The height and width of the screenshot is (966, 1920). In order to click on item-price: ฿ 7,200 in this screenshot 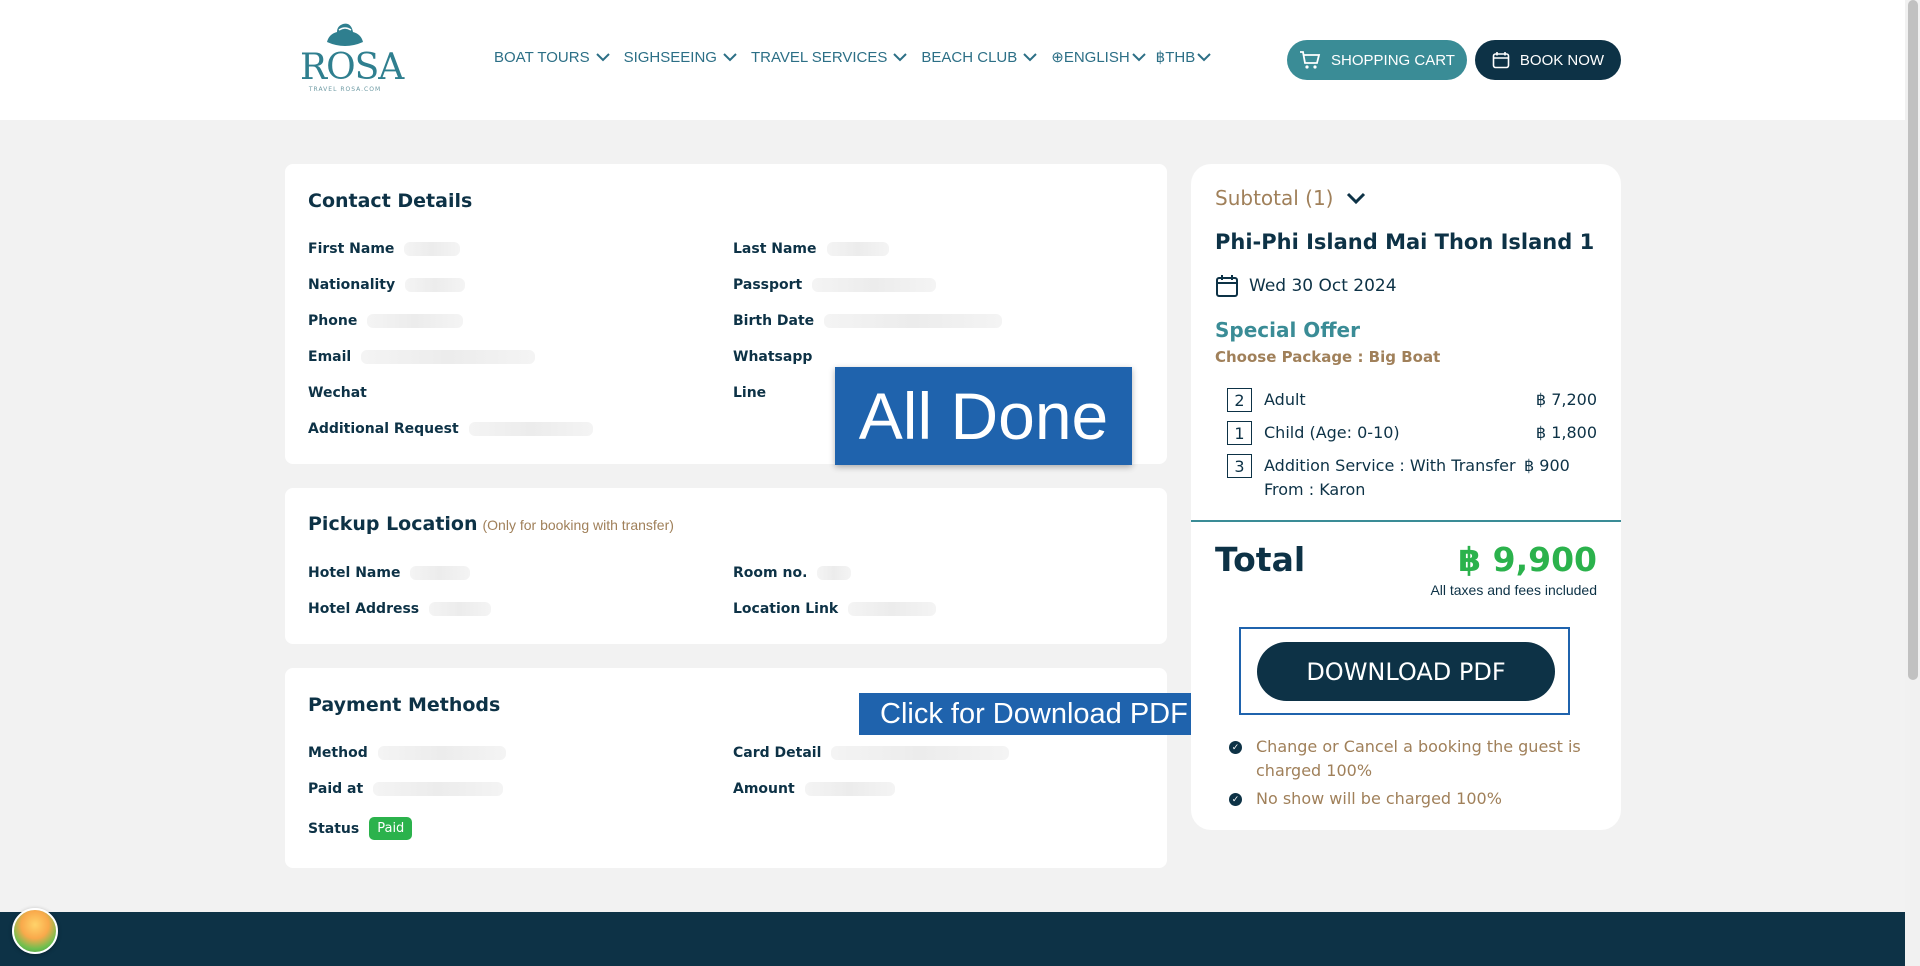, I will do `click(1566, 399)`.